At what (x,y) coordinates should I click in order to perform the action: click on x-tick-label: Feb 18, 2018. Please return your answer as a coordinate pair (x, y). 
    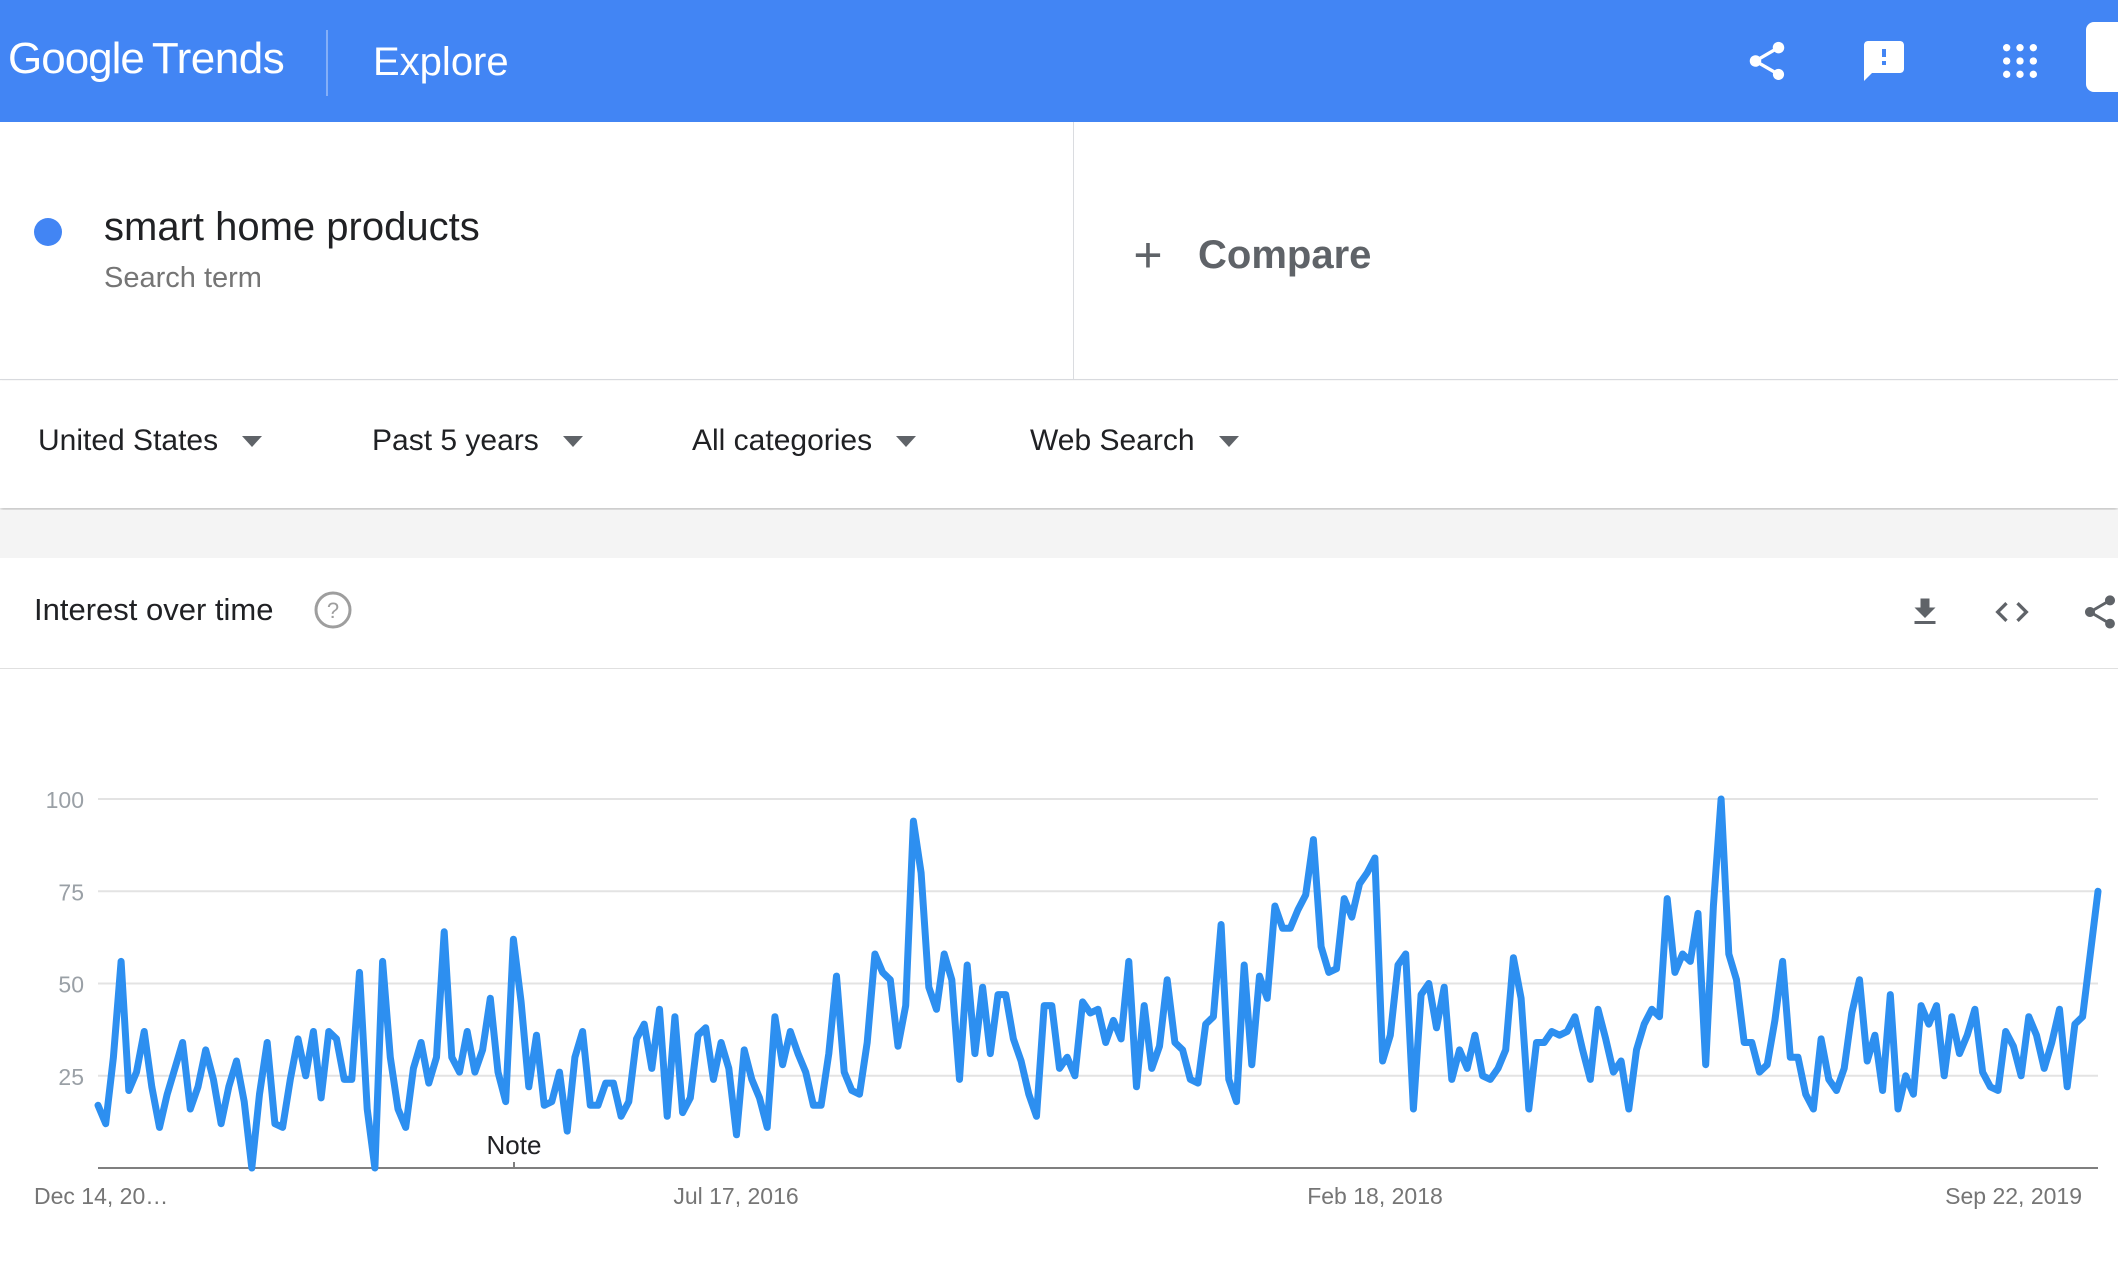
    Looking at the image, I should click on (1375, 1196).